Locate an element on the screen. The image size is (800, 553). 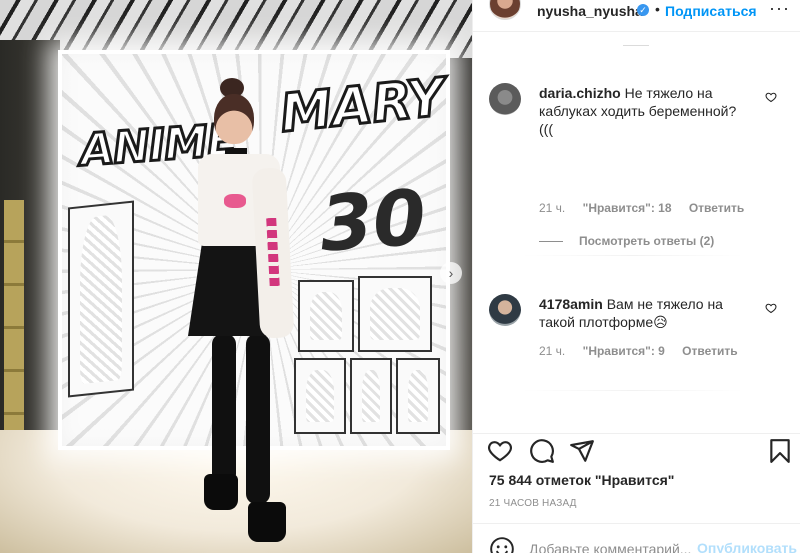
post-actions-bar is located at coordinates (636, 450).